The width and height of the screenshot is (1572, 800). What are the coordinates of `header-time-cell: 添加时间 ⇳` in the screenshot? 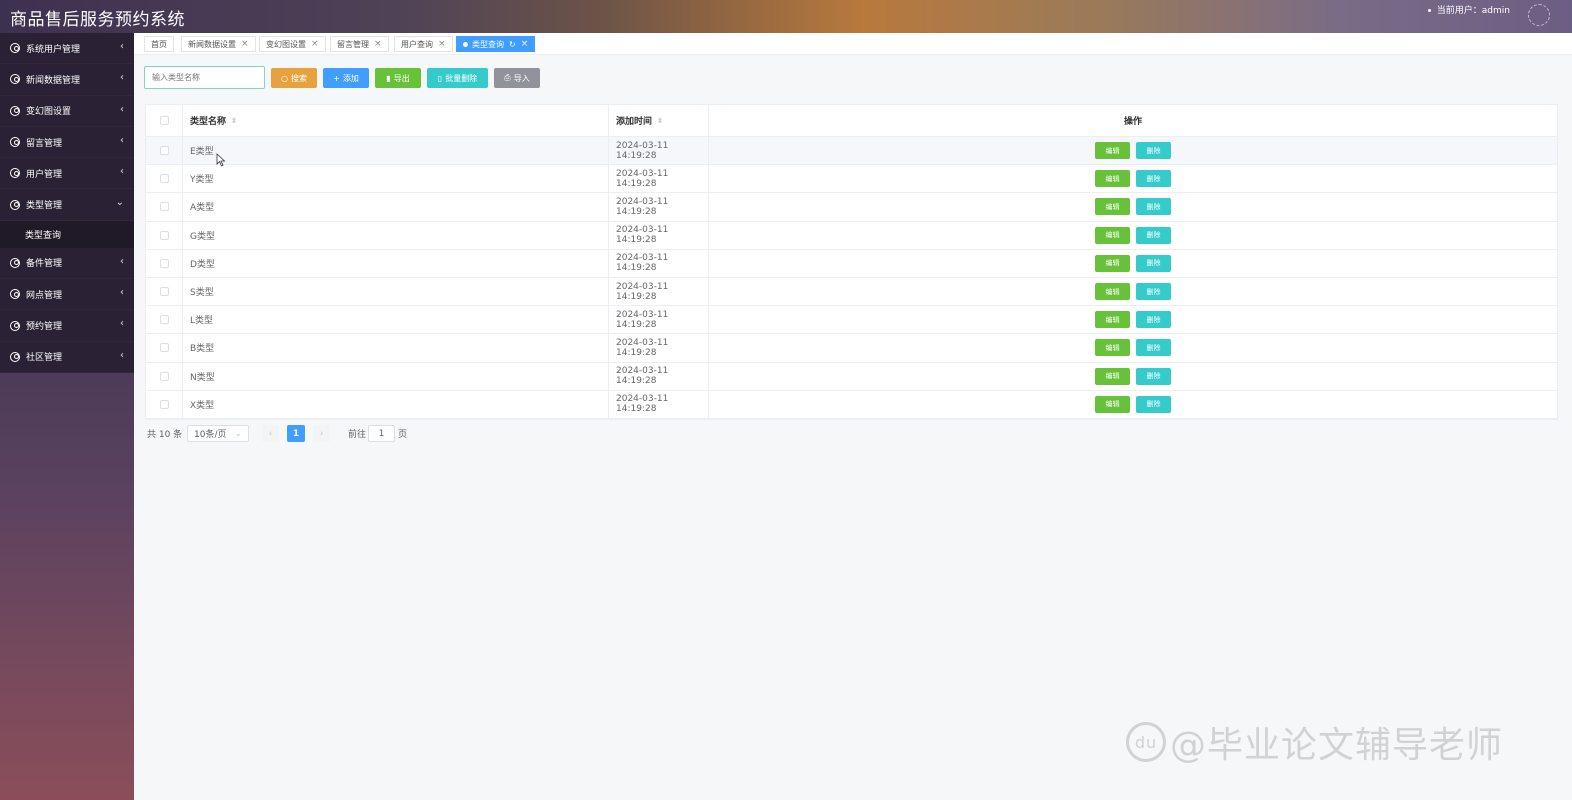 It's located at (659, 120).